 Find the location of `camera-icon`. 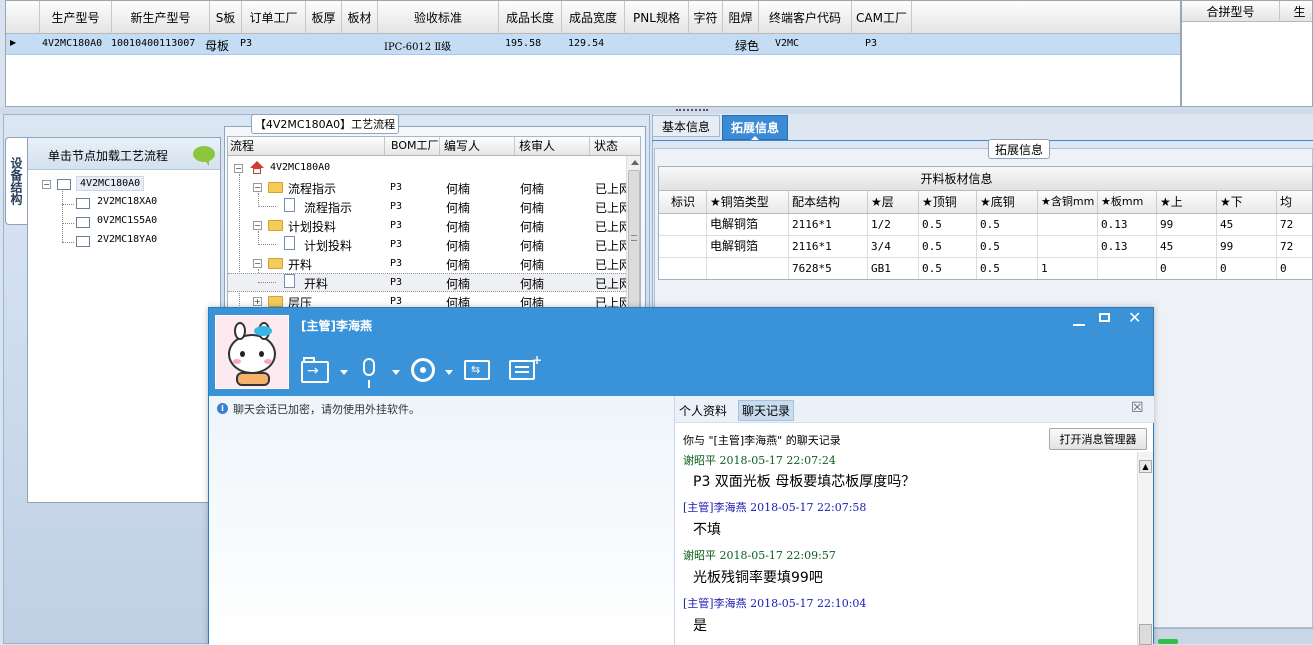

camera-icon is located at coordinates (423, 370).